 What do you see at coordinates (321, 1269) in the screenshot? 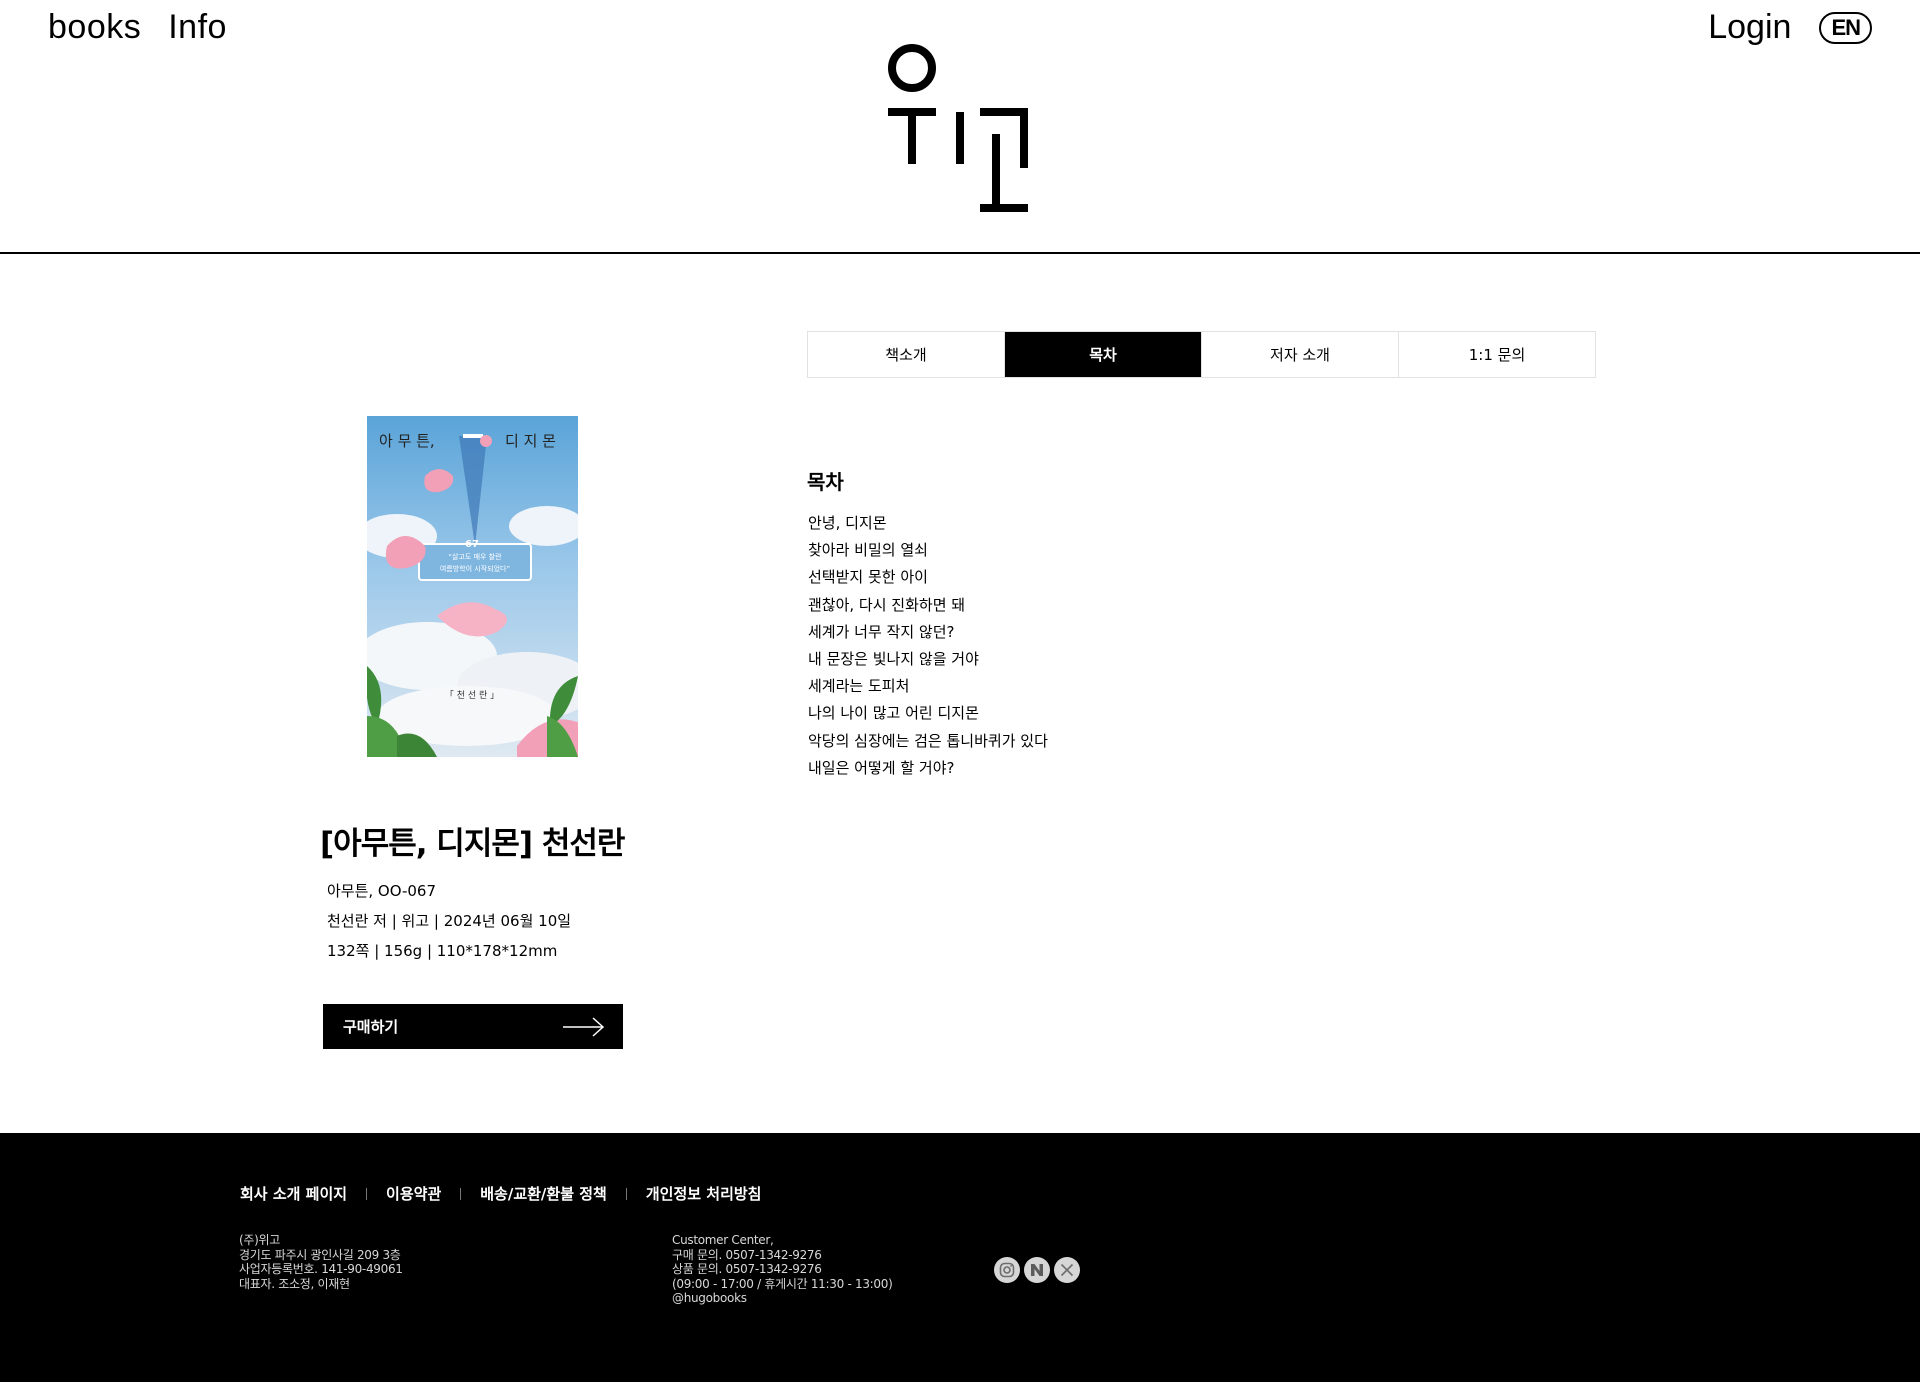
I see `business-number: 사업자등록번호. 141-90-49061` at bounding box center [321, 1269].